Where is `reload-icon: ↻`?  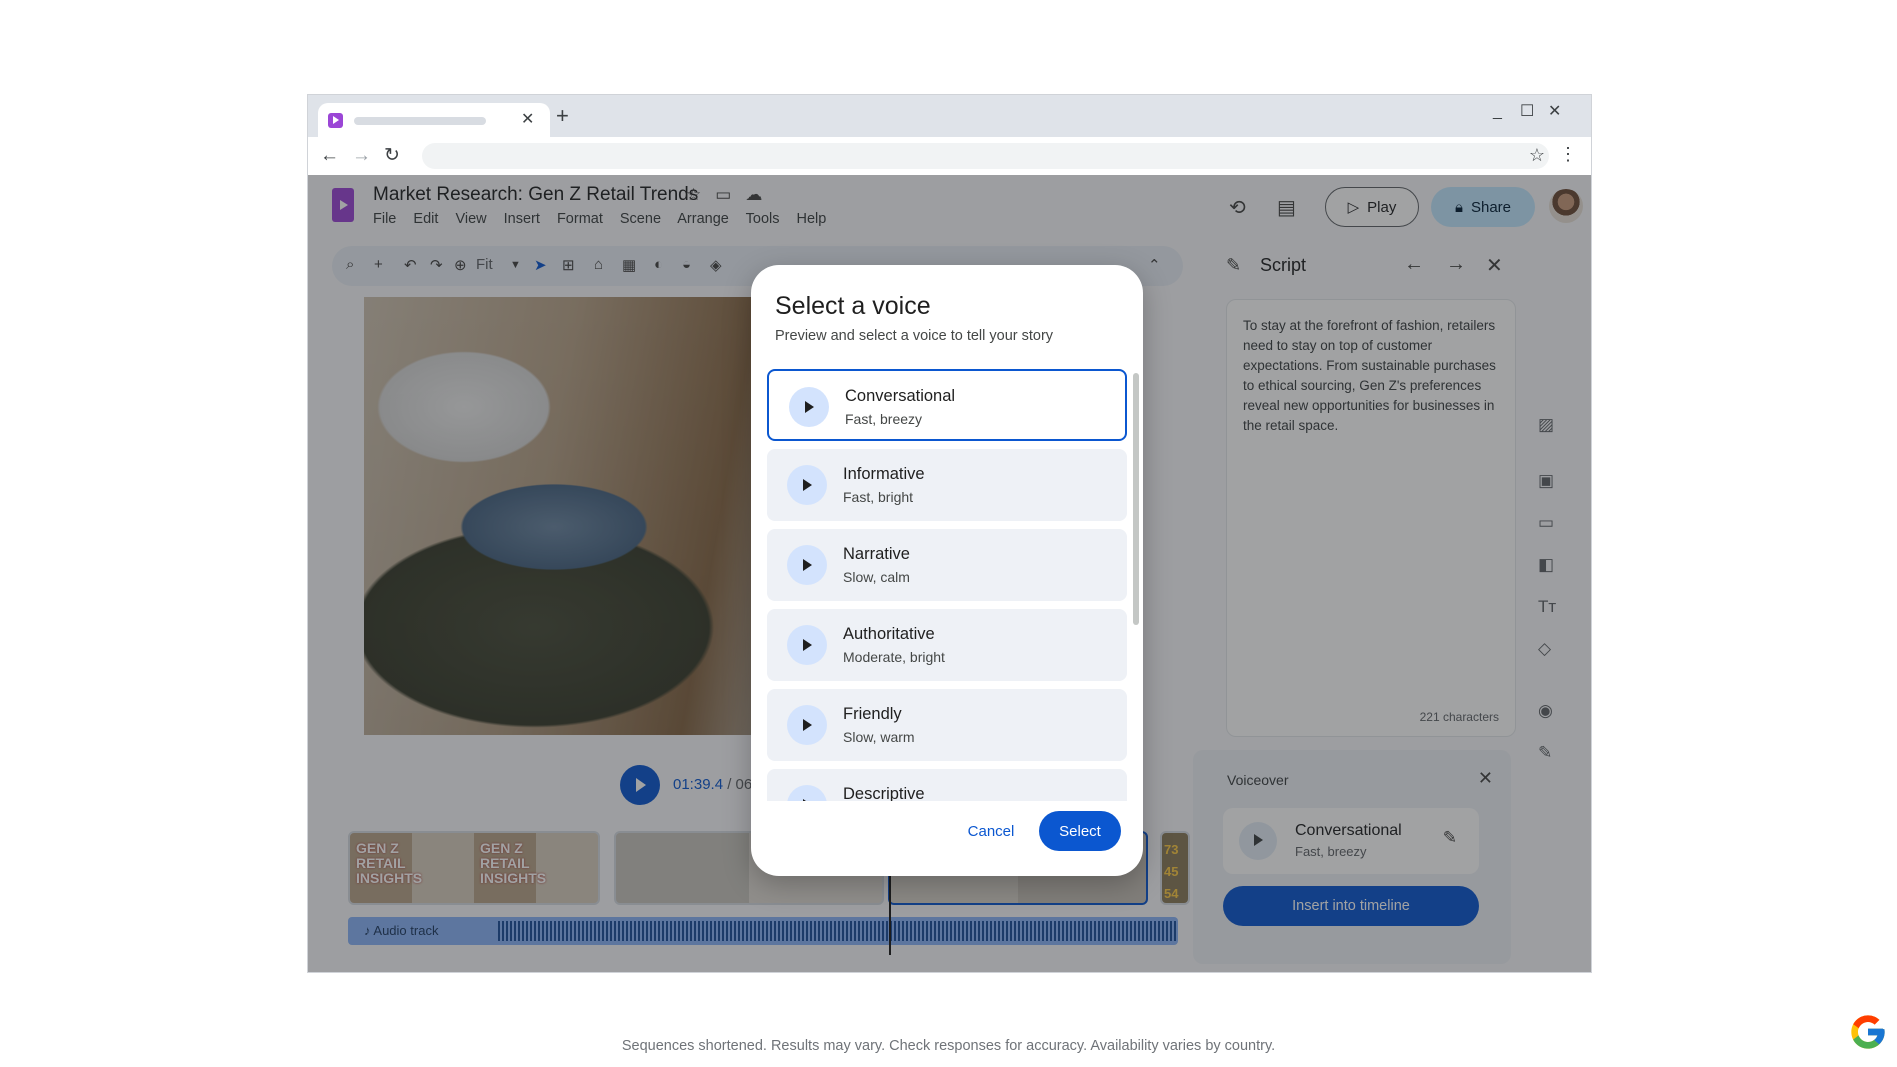 reload-icon: ↻ is located at coordinates (392, 156).